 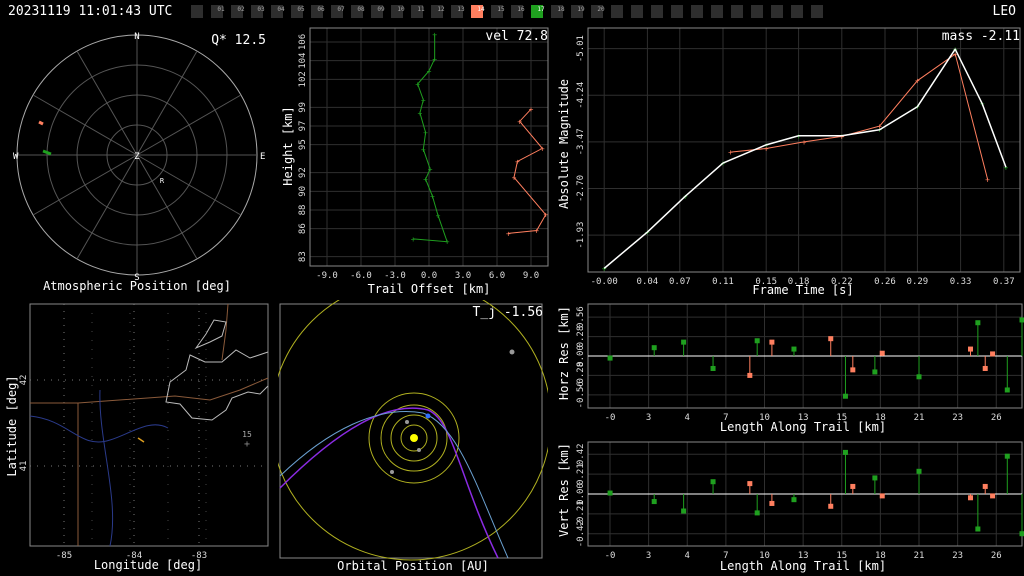 What do you see at coordinates (303, 79) in the screenshot?
I see `height-ytick: 102` at bounding box center [303, 79].